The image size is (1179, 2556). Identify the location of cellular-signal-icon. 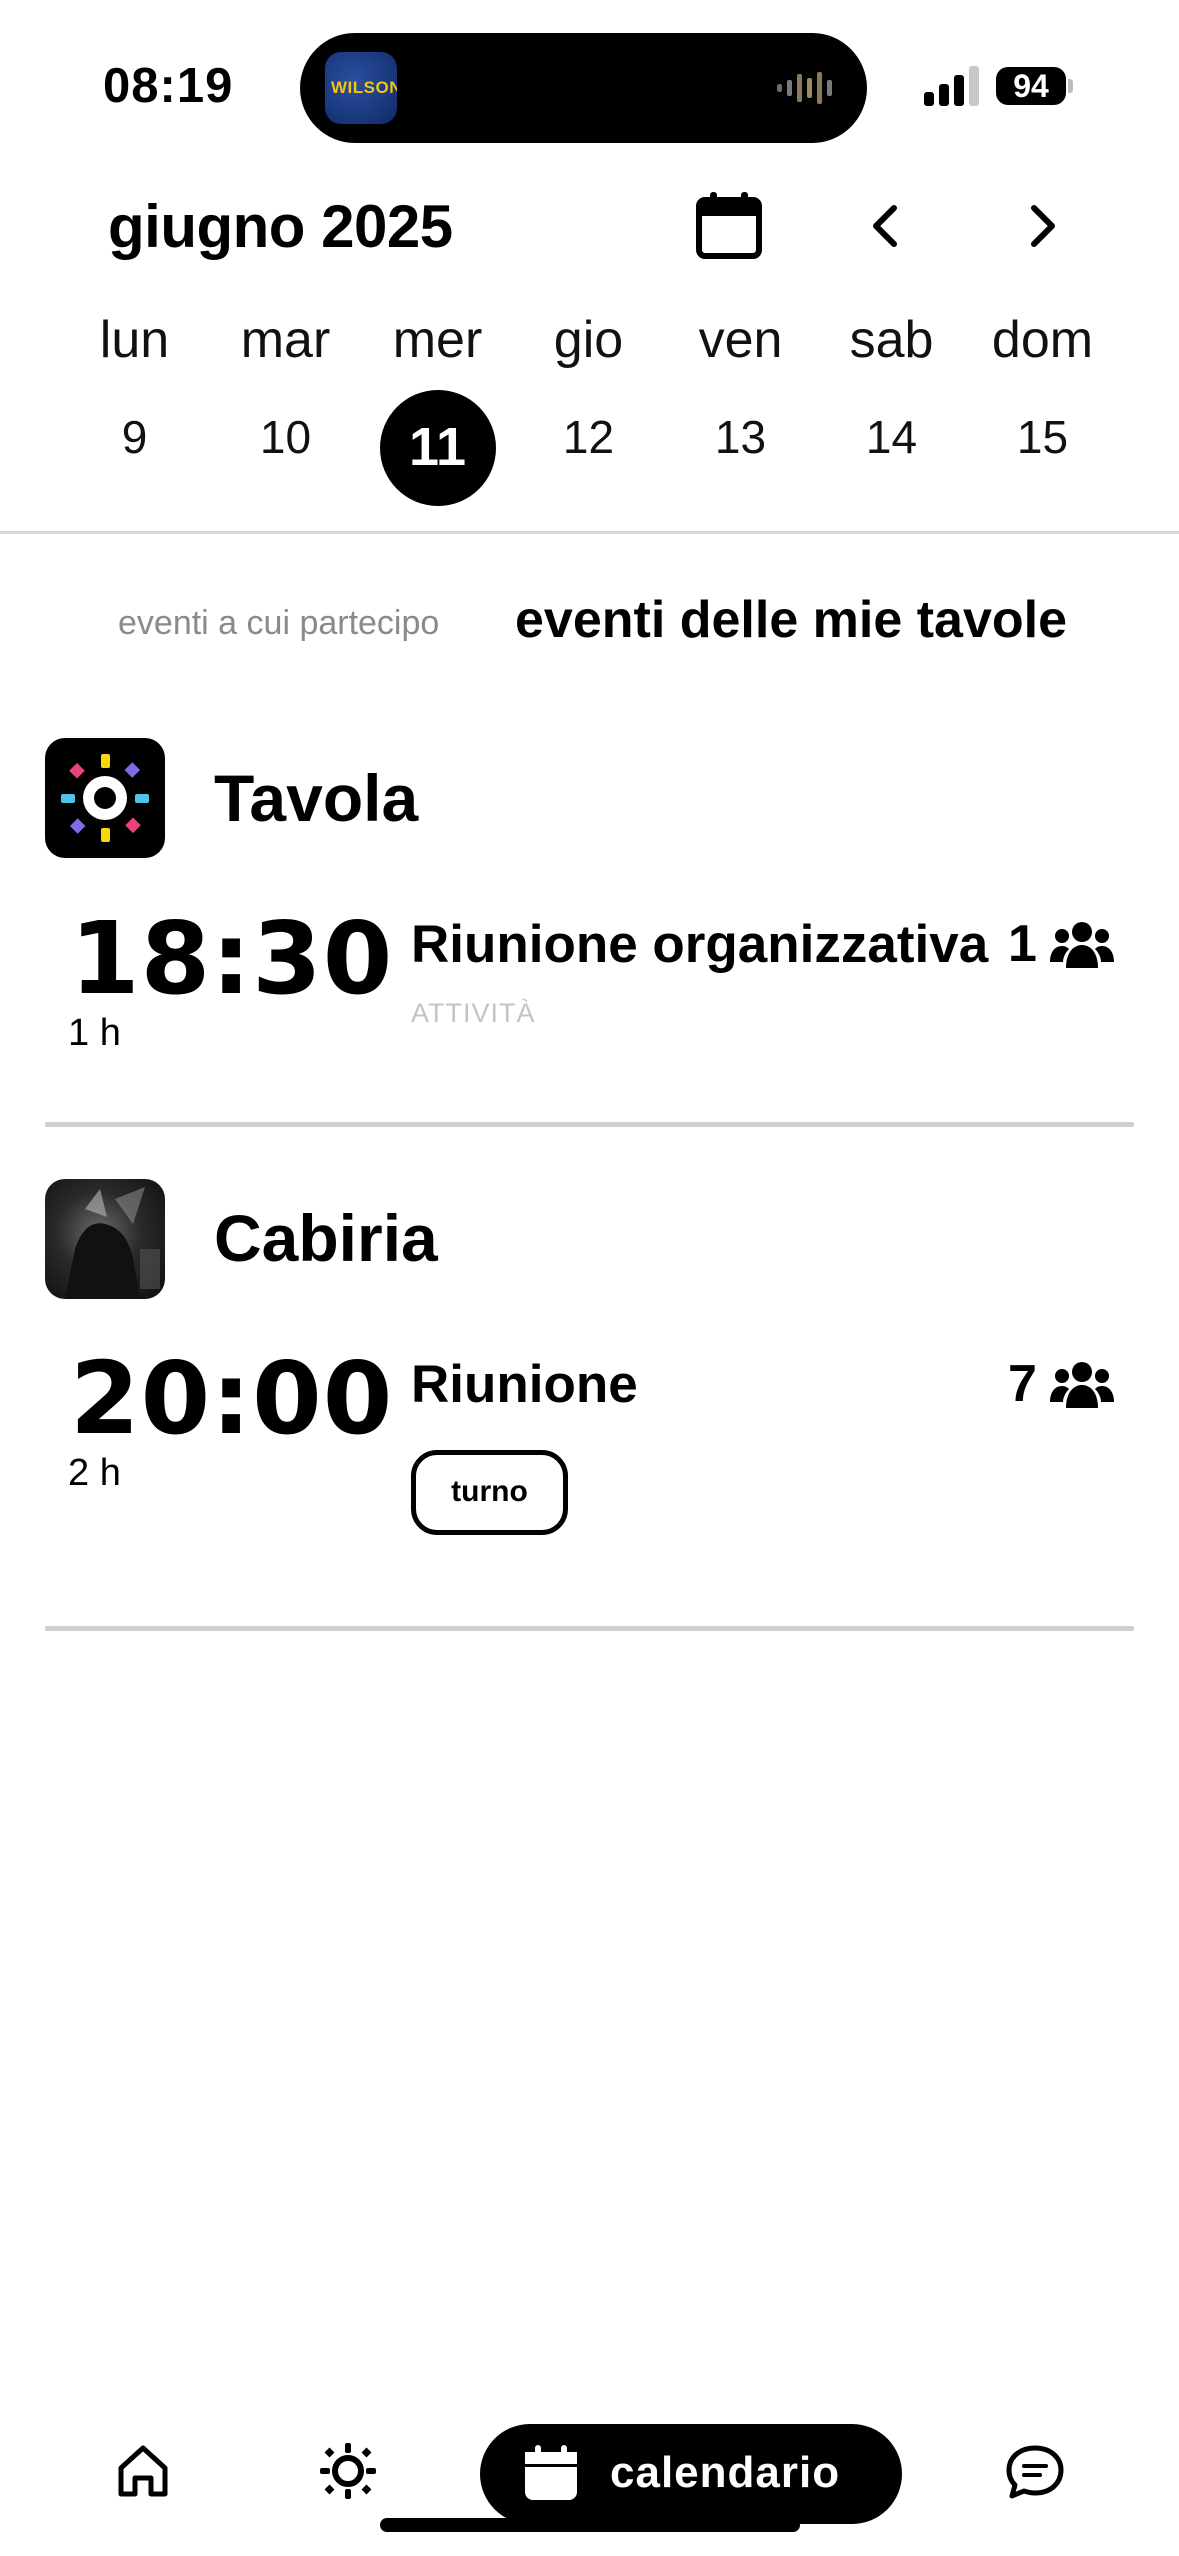
(951, 86).